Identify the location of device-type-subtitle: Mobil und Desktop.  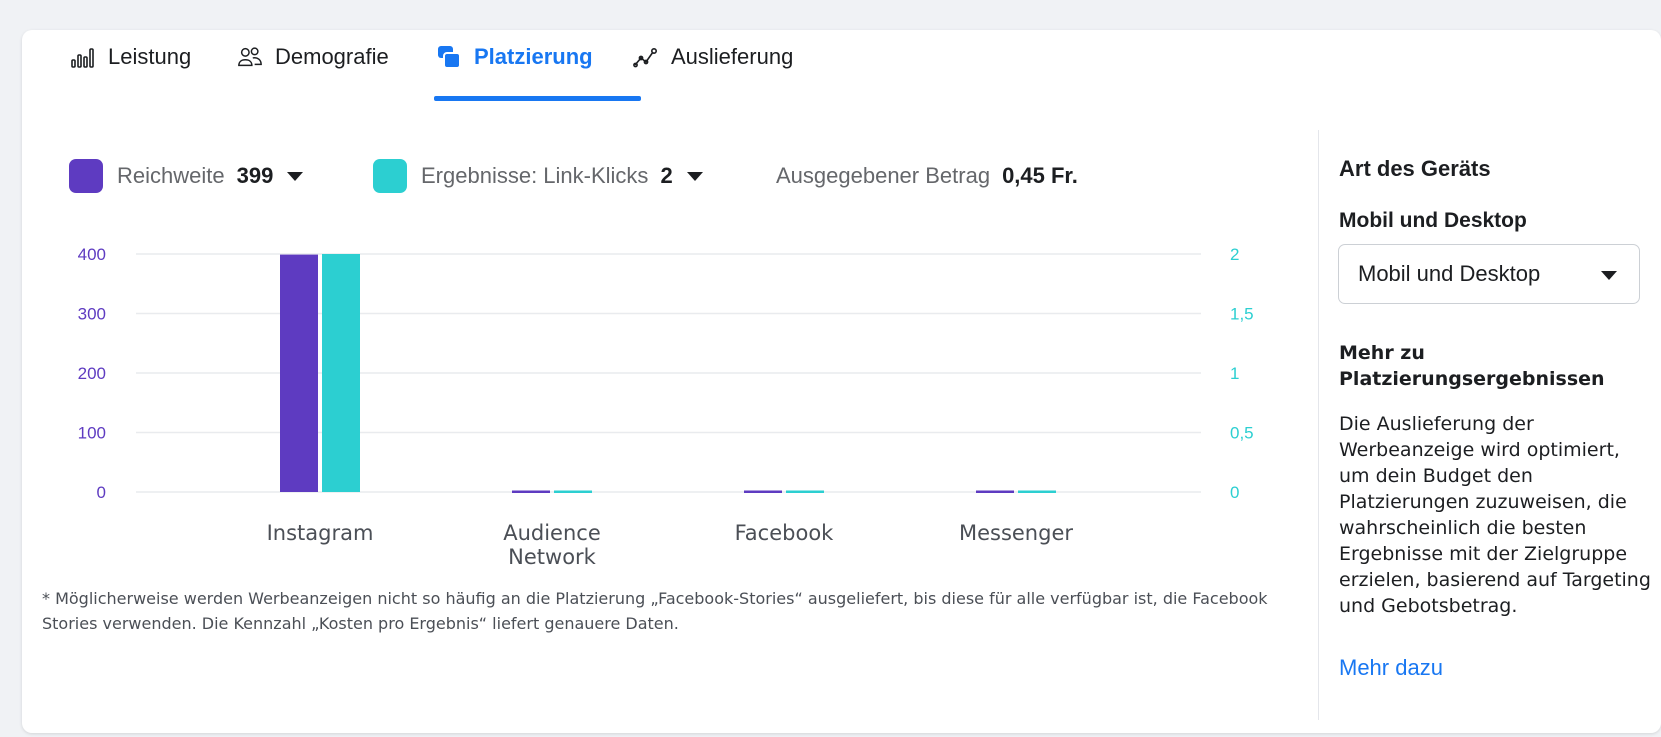
(1433, 220).